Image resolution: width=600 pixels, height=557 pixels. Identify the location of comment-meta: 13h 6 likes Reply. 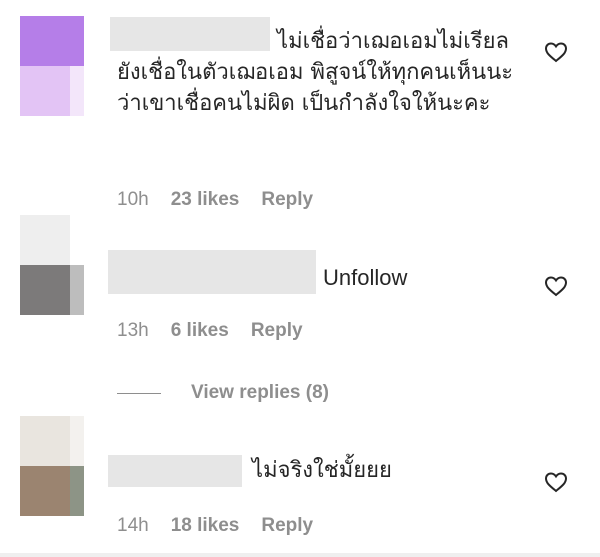
(210, 331).